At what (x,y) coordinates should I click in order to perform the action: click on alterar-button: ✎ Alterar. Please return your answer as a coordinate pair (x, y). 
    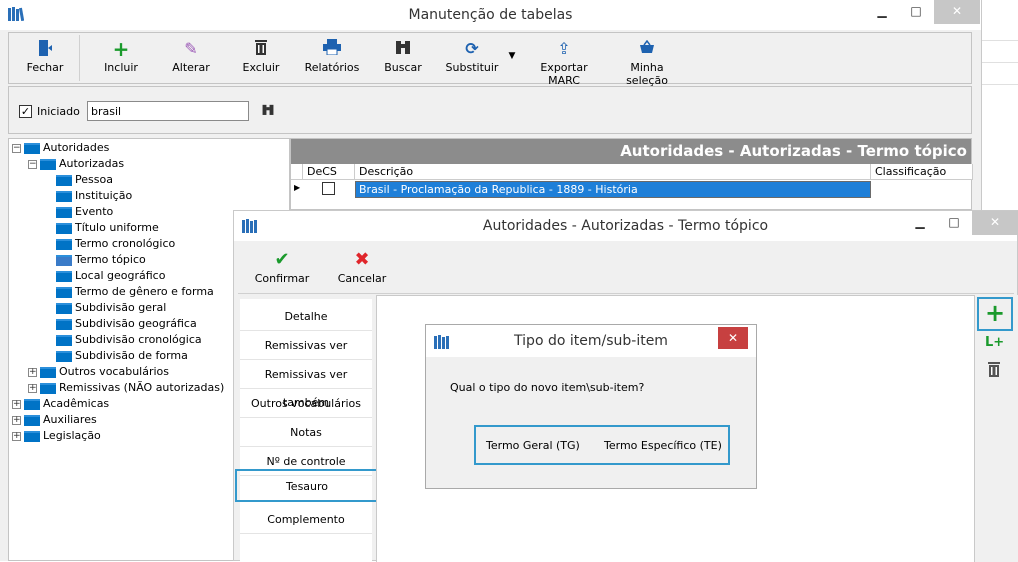
    Looking at the image, I should click on (191, 56).